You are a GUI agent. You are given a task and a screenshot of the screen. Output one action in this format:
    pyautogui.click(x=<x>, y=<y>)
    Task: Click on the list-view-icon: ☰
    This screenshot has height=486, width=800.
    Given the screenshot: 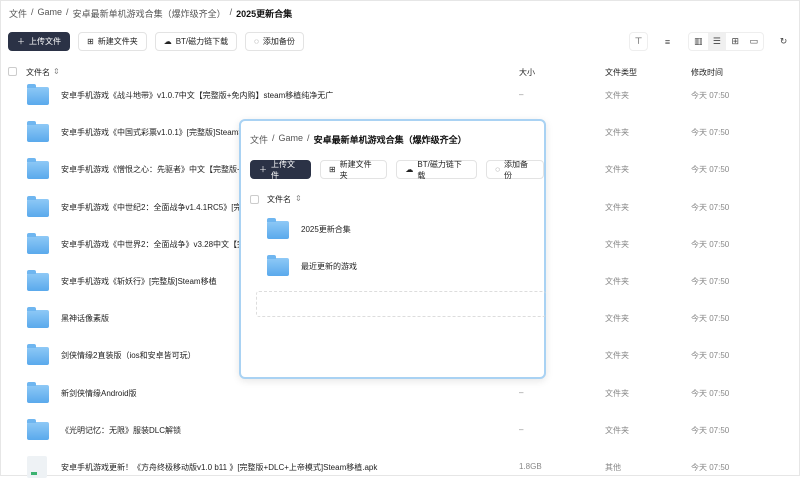 What is the action you would take?
    pyautogui.click(x=716, y=41)
    